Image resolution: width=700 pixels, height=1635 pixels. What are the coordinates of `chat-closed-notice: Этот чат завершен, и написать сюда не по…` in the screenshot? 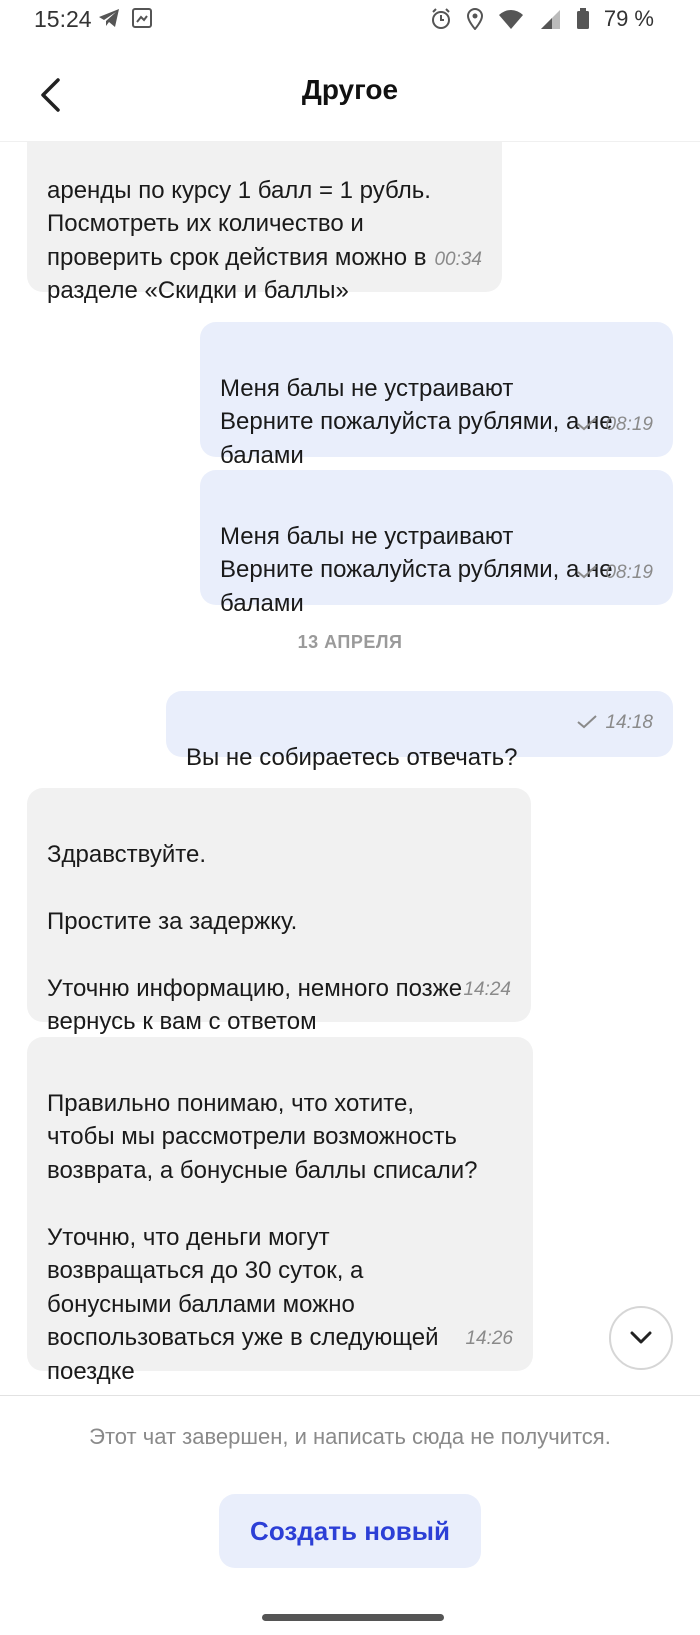 It's located at (350, 1436).